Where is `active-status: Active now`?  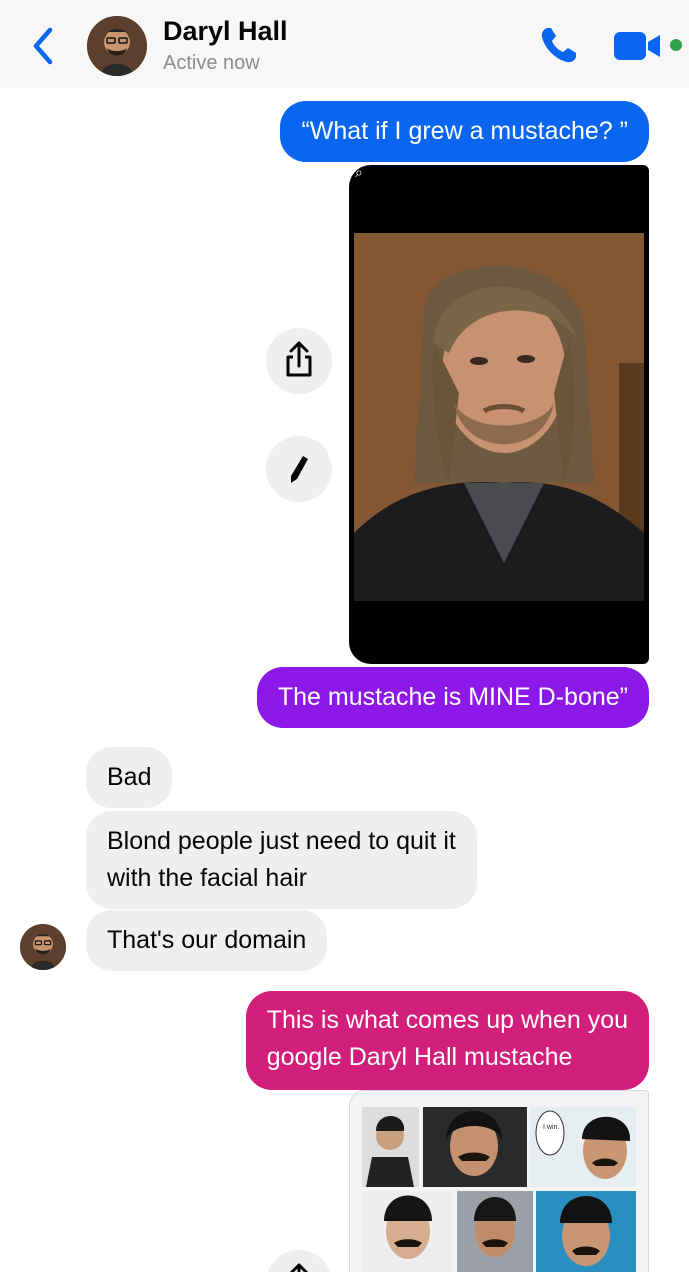 active-status: Active now is located at coordinates (211, 63).